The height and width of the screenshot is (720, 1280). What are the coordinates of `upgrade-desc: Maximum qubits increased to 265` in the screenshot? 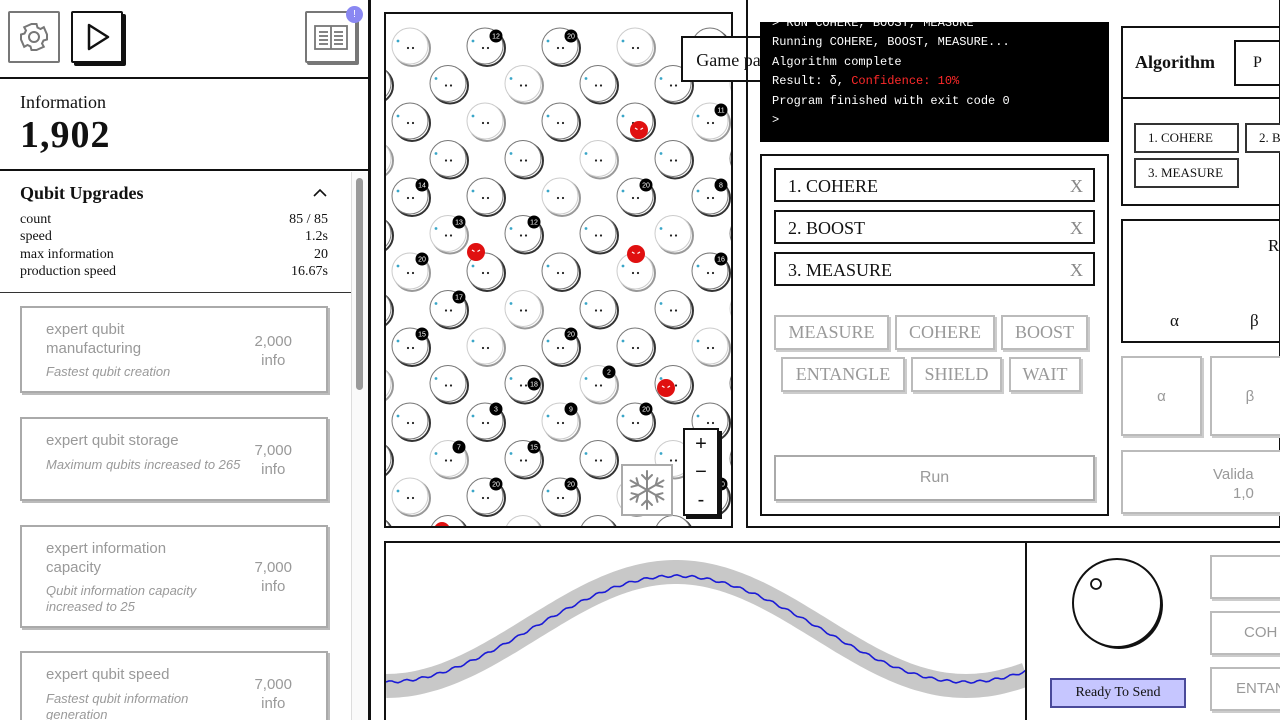 It's located at (143, 464).